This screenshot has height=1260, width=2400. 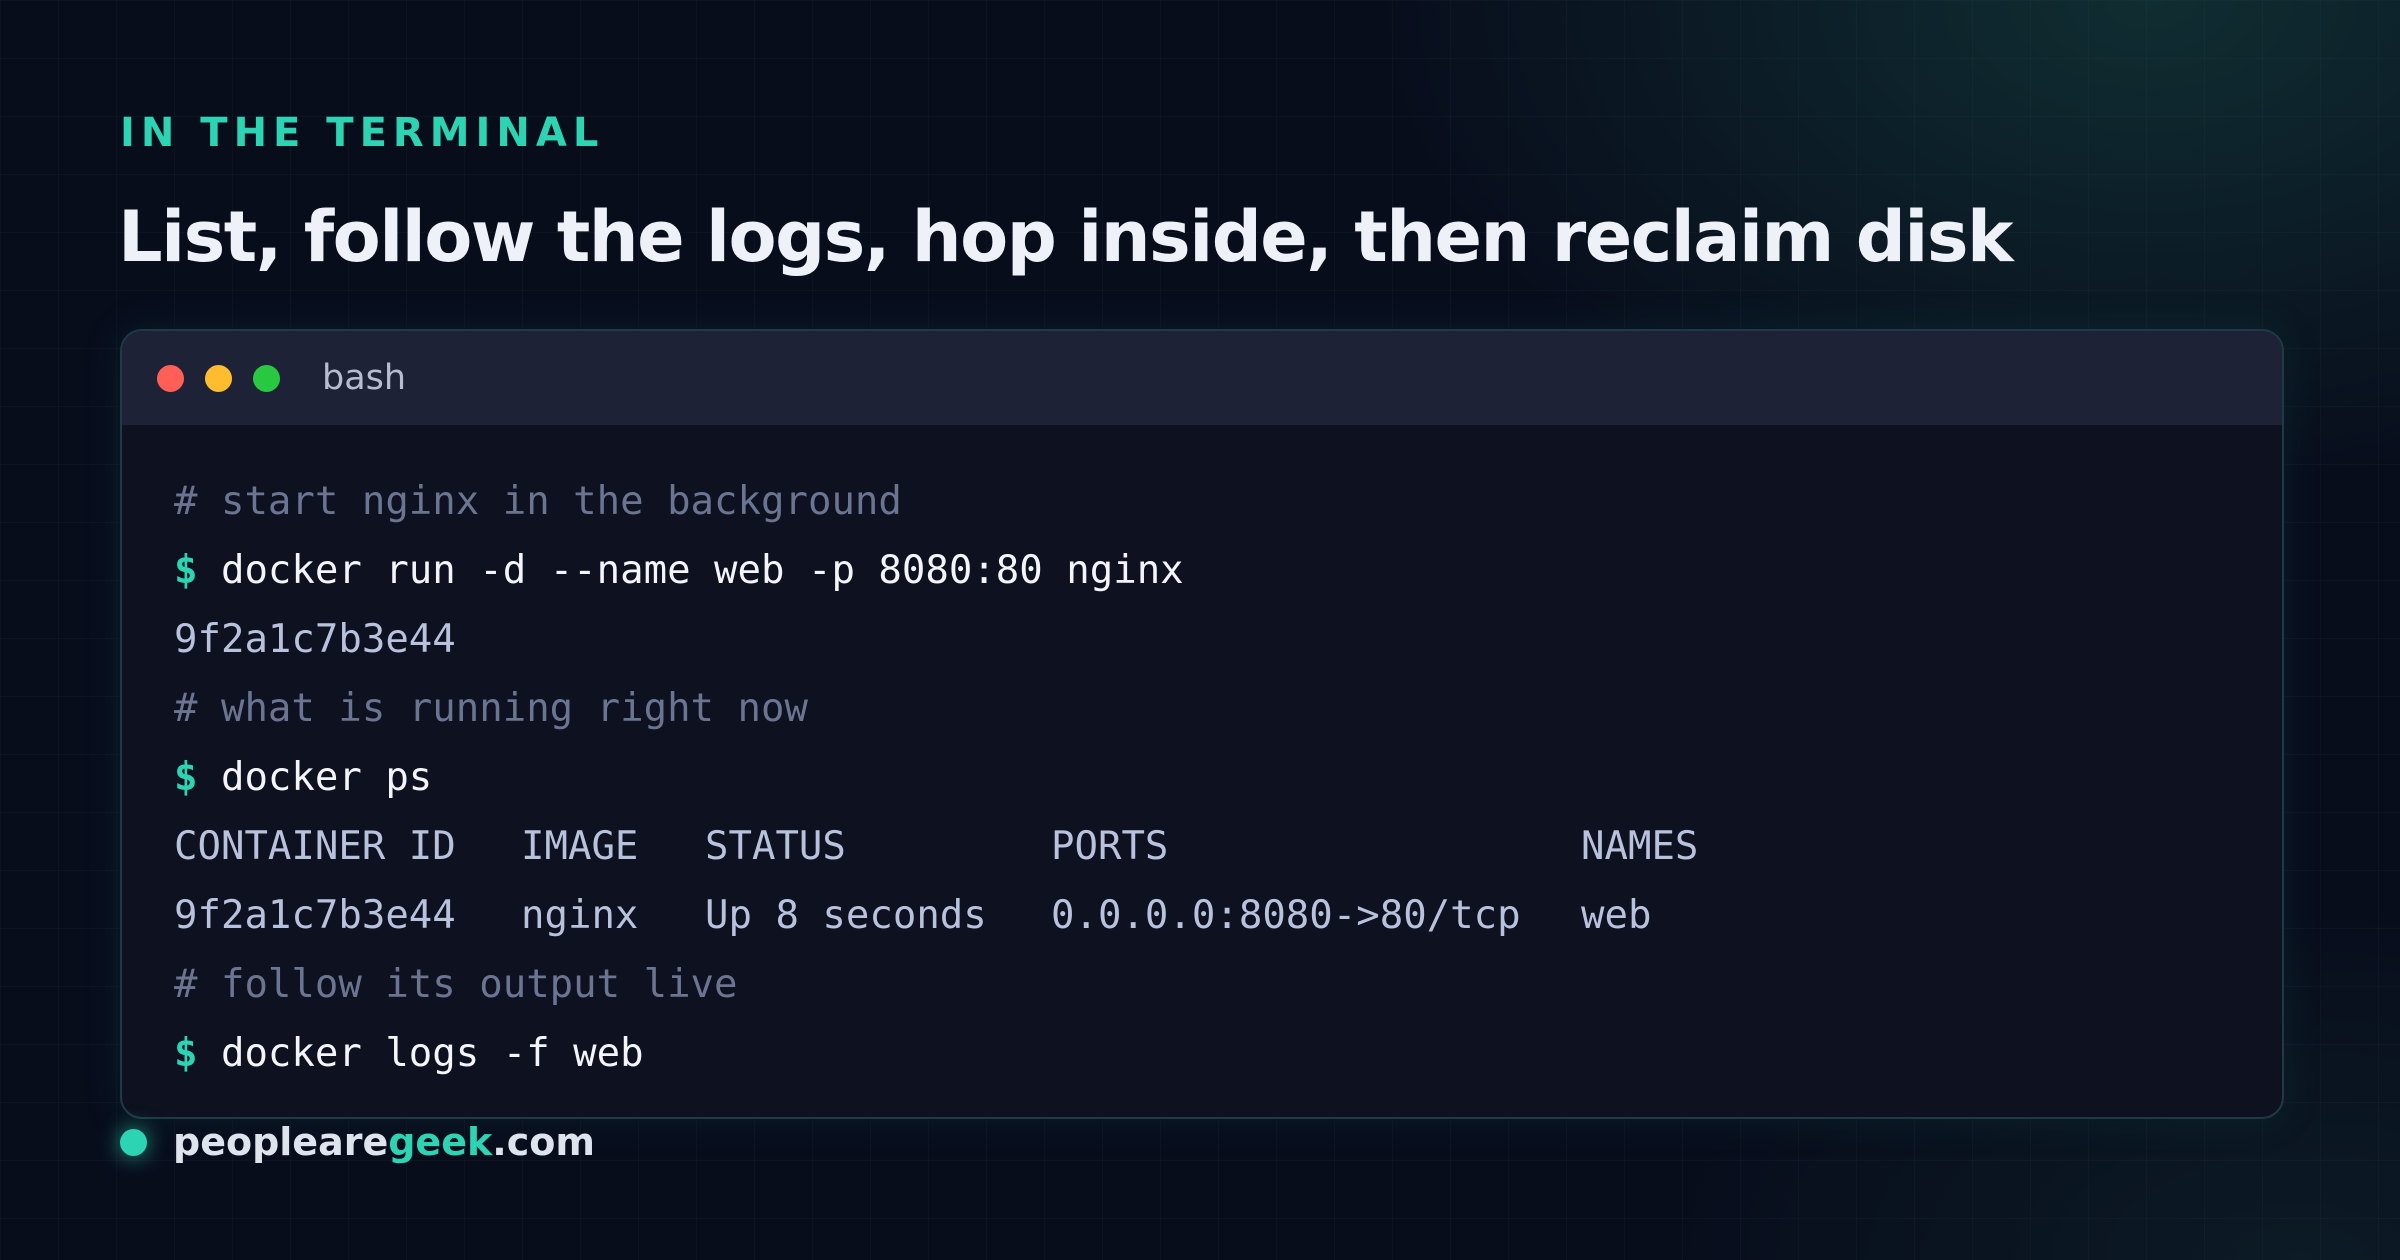 I want to click on terminal-comment-line: # follow its output live, so click(x=456, y=984).